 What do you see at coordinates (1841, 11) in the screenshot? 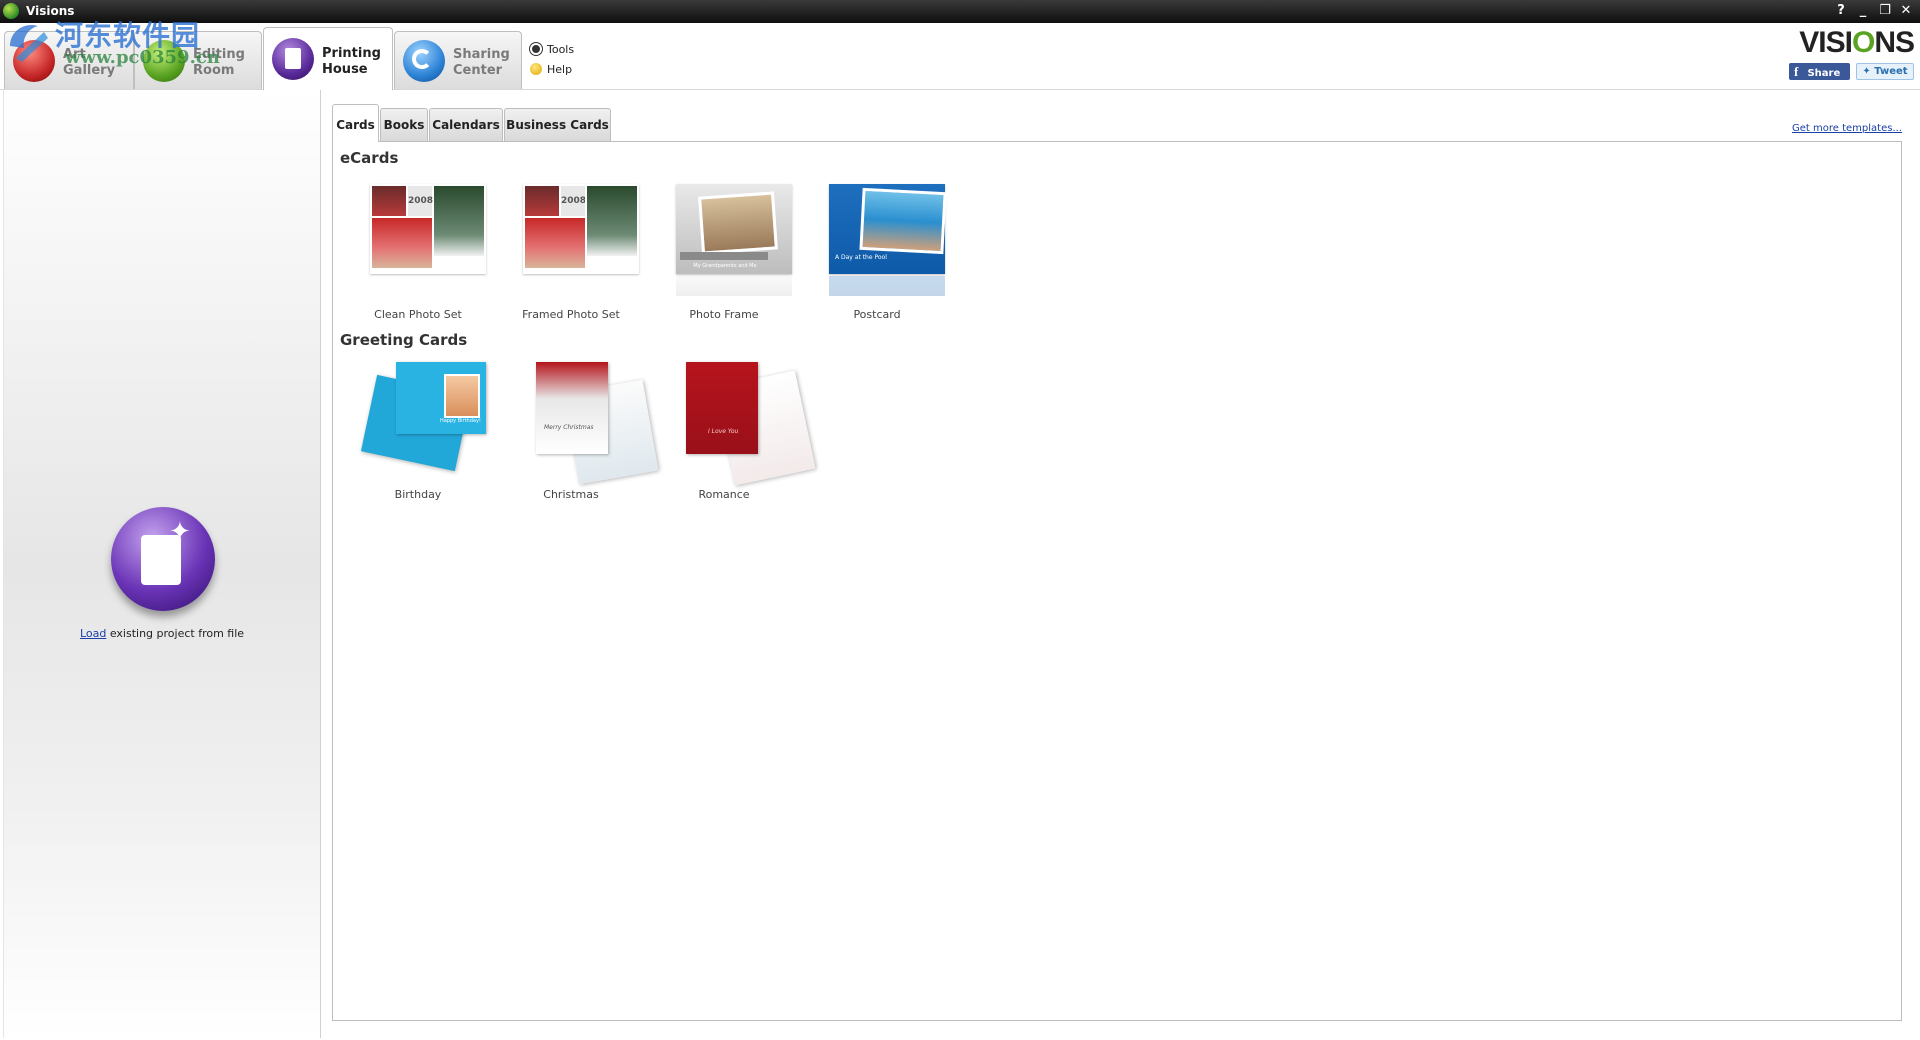
I see `window-help-button: ?` at bounding box center [1841, 11].